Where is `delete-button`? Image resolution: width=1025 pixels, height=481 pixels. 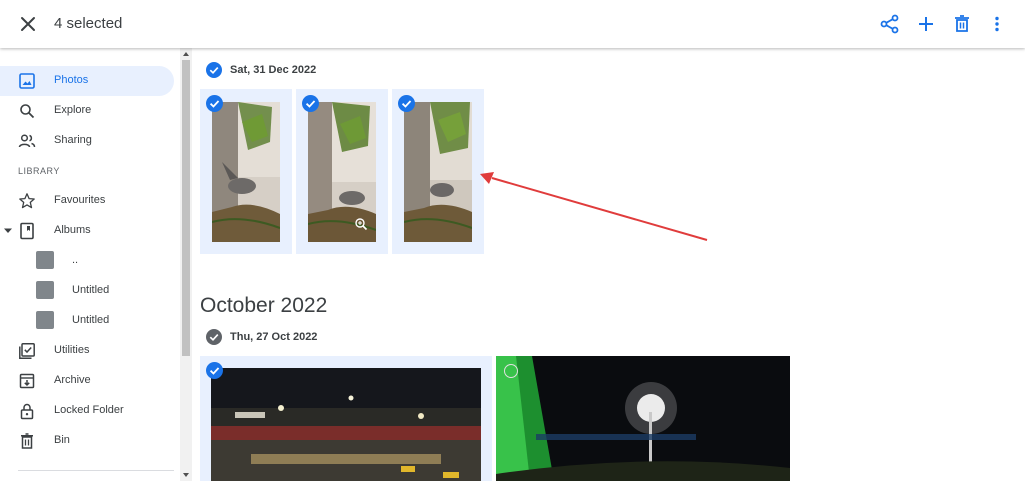 delete-button is located at coordinates (962, 24).